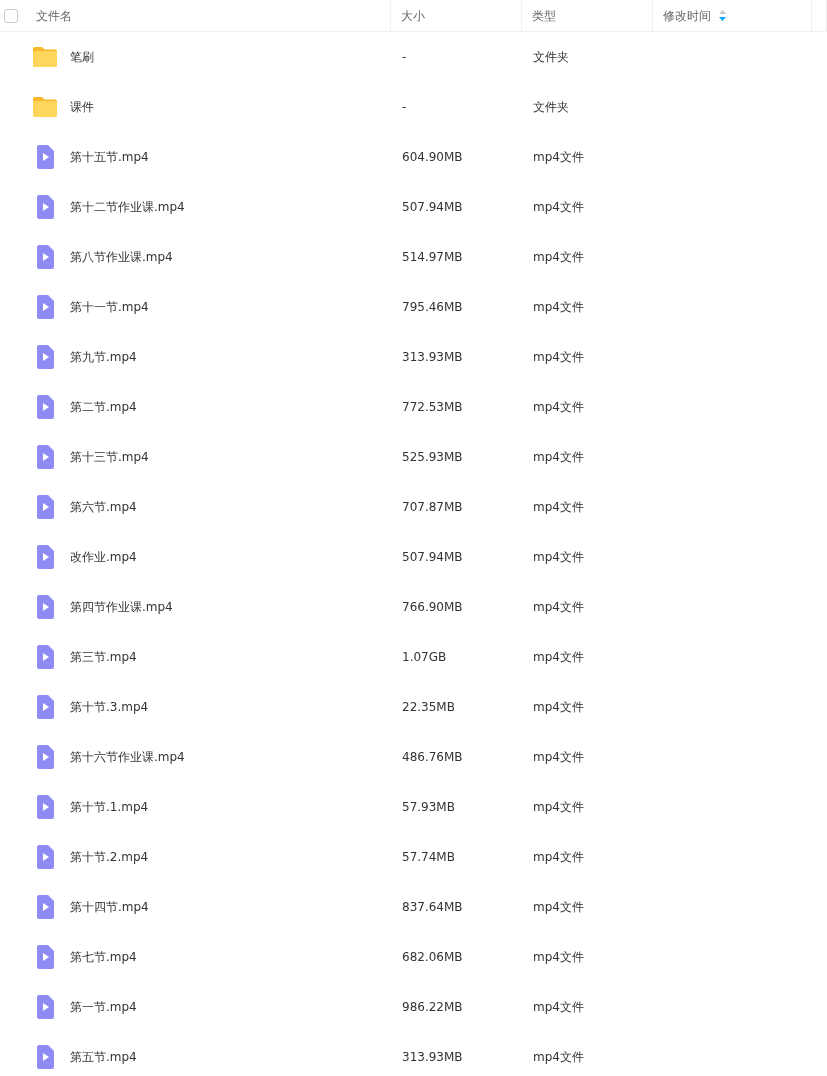  I want to click on file-name: 第十一节.mp4, so click(109, 307).